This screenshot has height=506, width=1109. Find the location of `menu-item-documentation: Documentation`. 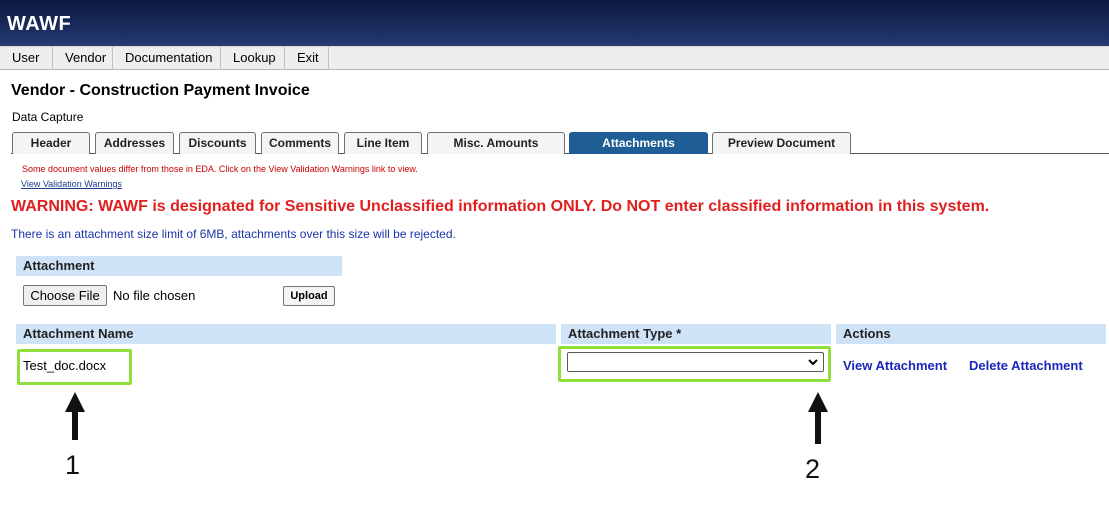

menu-item-documentation: Documentation is located at coordinates (167, 58).